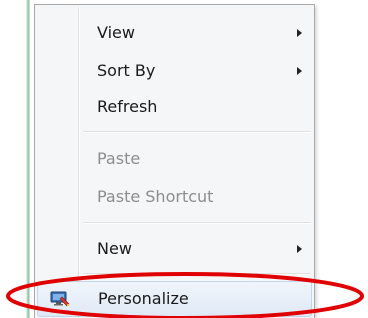  Describe the element at coordinates (174, 249) in the screenshot. I see `menu-item-new: New` at that location.